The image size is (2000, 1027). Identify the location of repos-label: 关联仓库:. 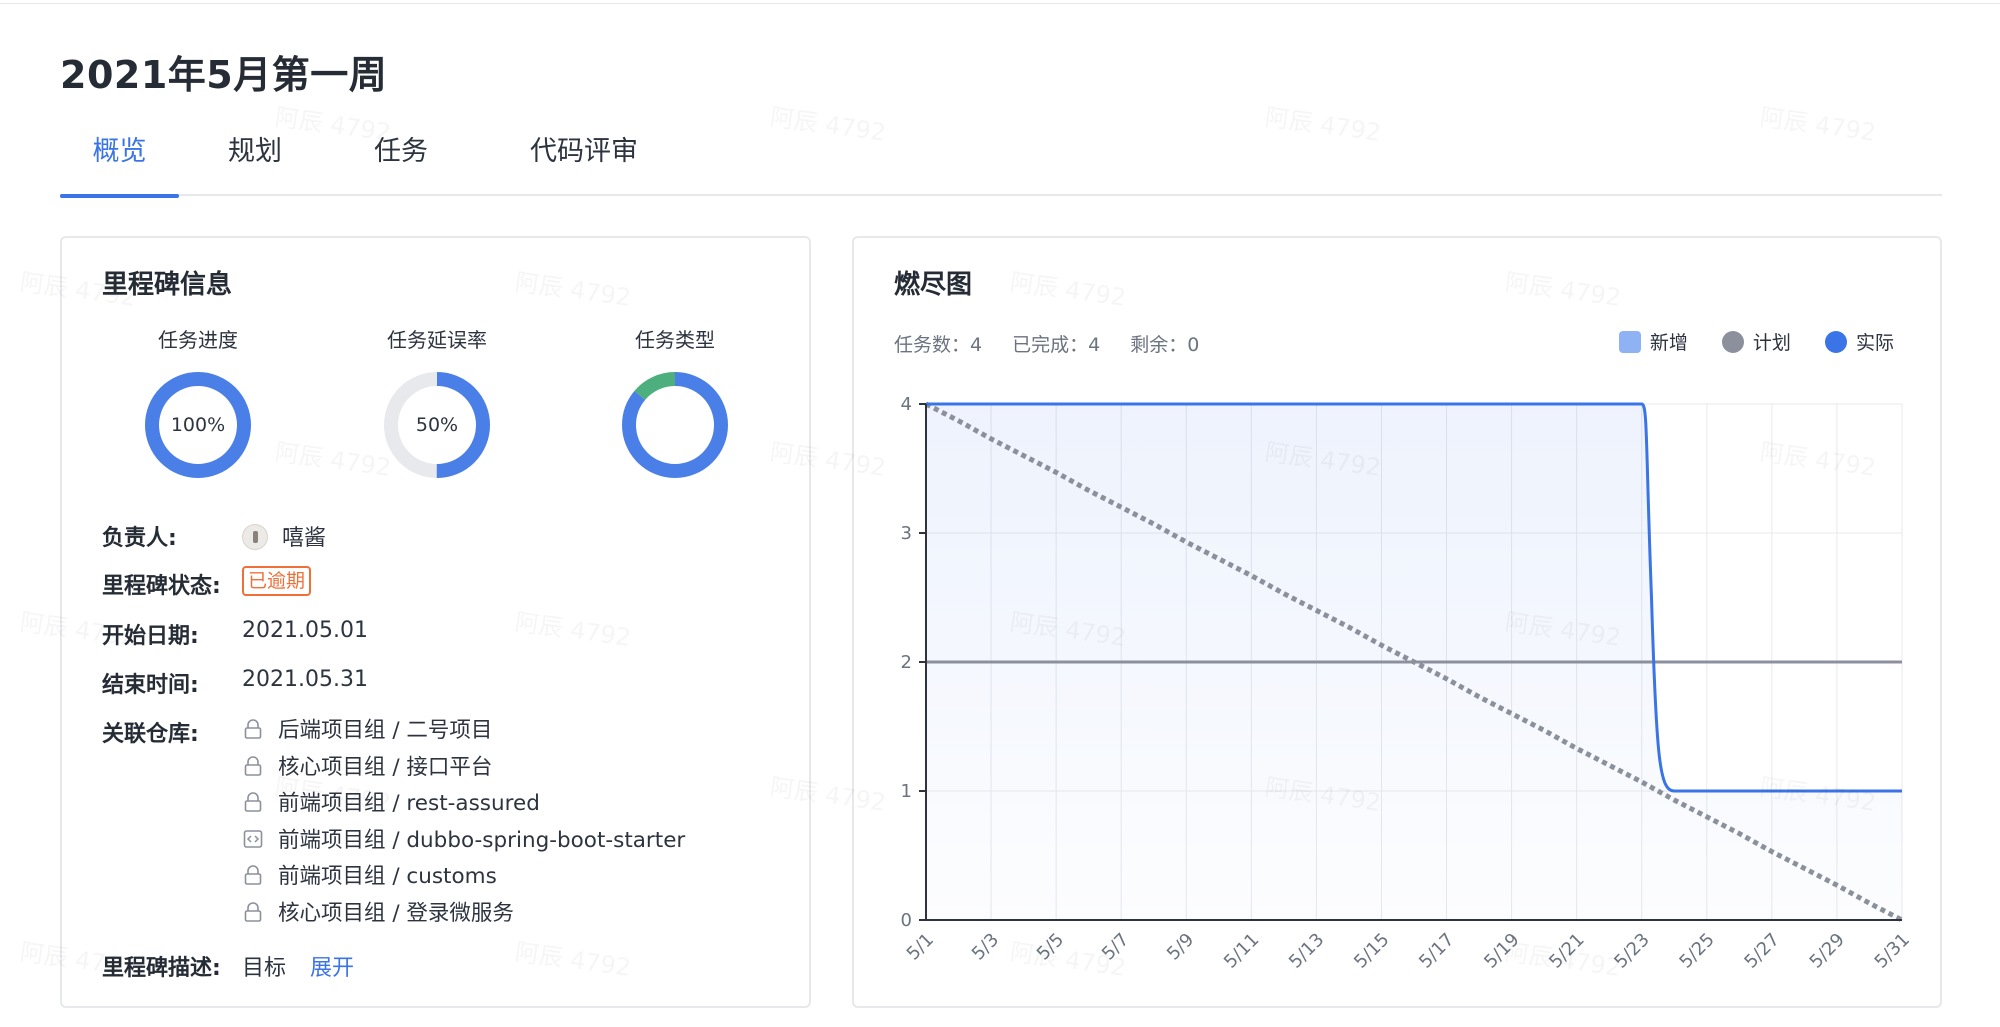
(150, 734).